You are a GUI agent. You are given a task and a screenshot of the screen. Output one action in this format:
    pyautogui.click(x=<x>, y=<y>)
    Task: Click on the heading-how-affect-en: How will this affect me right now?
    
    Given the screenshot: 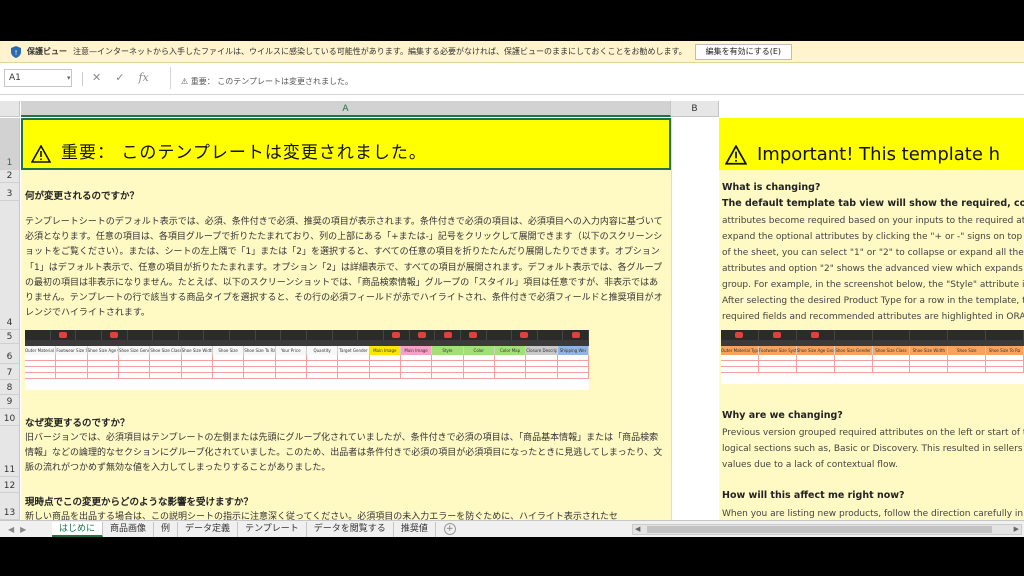 What is the action you would take?
    pyautogui.click(x=813, y=495)
    